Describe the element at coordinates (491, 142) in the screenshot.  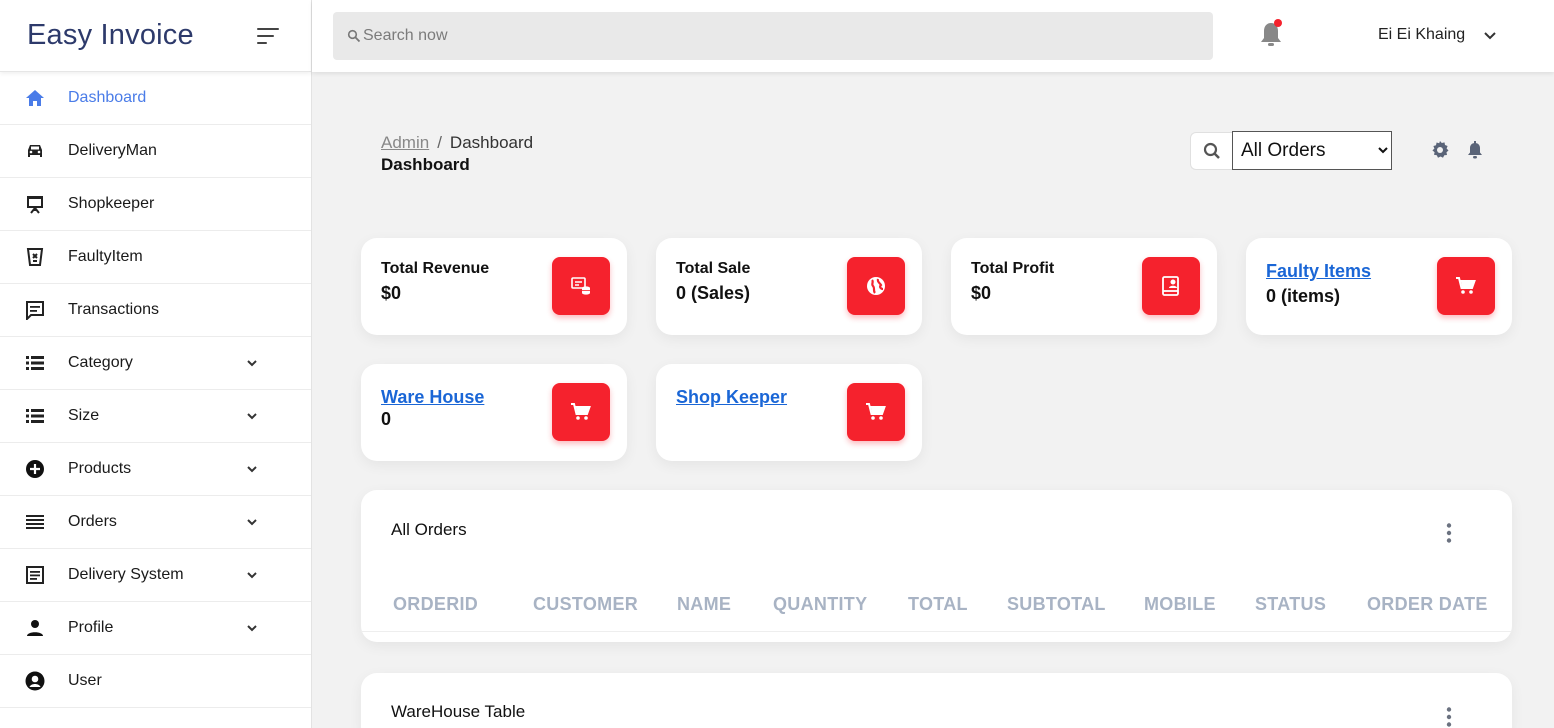
I see `breadcrumb-current: Dashboard` at that location.